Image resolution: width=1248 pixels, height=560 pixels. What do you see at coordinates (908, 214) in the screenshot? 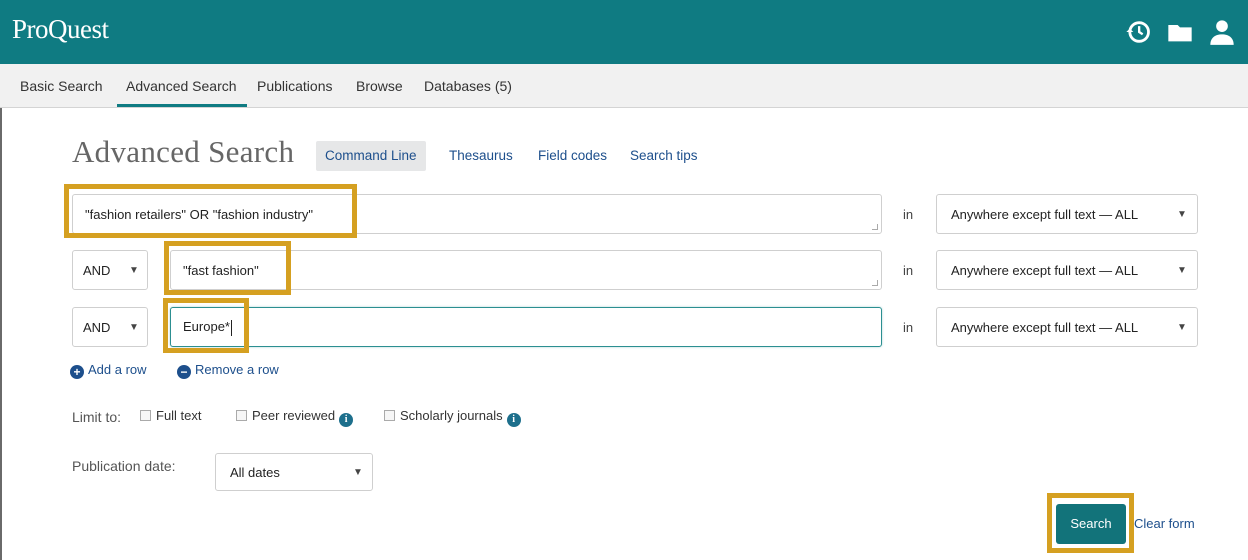
I see `in-label-row-1: in` at bounding box center [908, 214].